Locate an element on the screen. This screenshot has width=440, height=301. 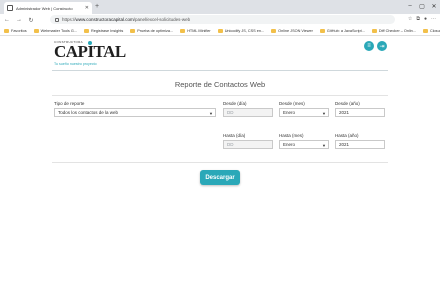
bookmark-label: Registrase Insights is located at coordinates (107, 30).